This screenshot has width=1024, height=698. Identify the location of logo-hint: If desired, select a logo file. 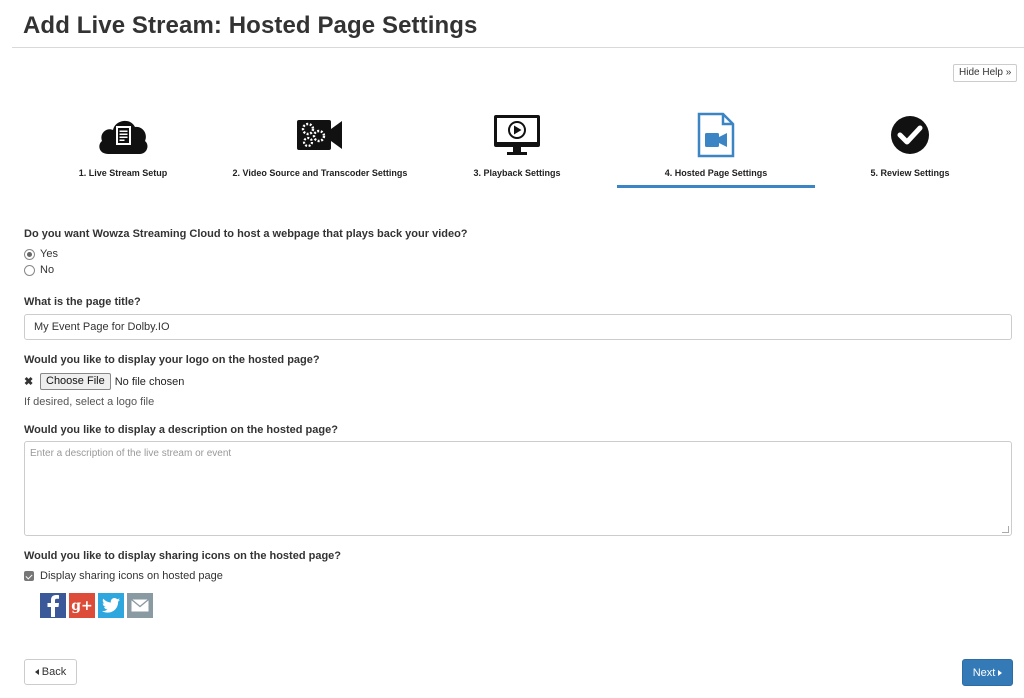
(89, 402).